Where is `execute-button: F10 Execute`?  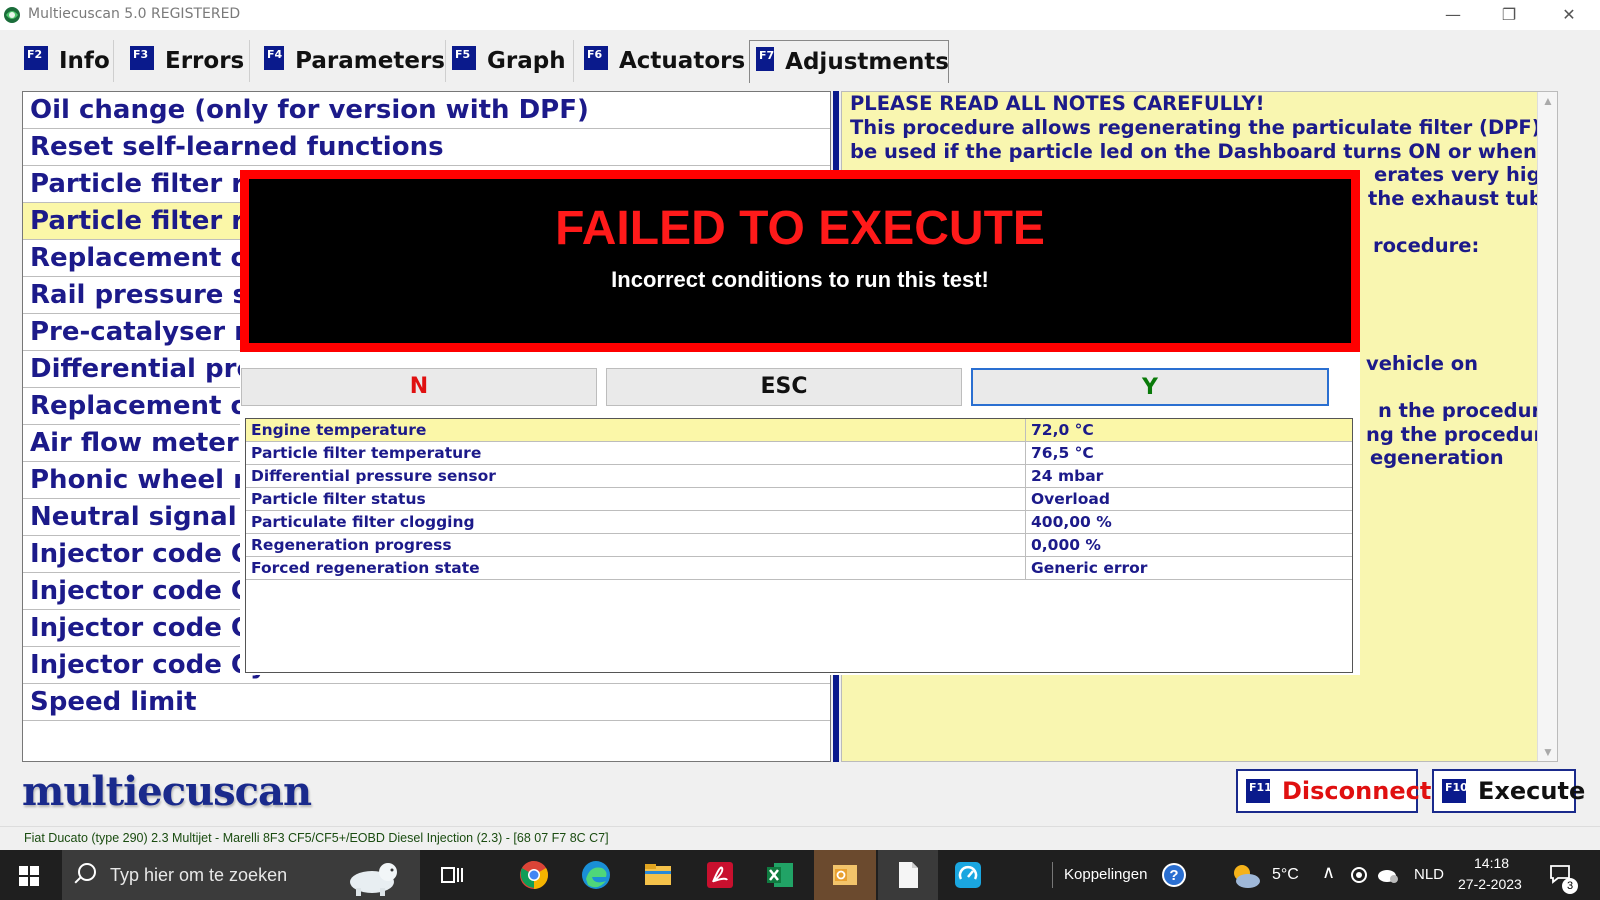 execute-button: F10 Execute is located at coordinates (1508, 791).